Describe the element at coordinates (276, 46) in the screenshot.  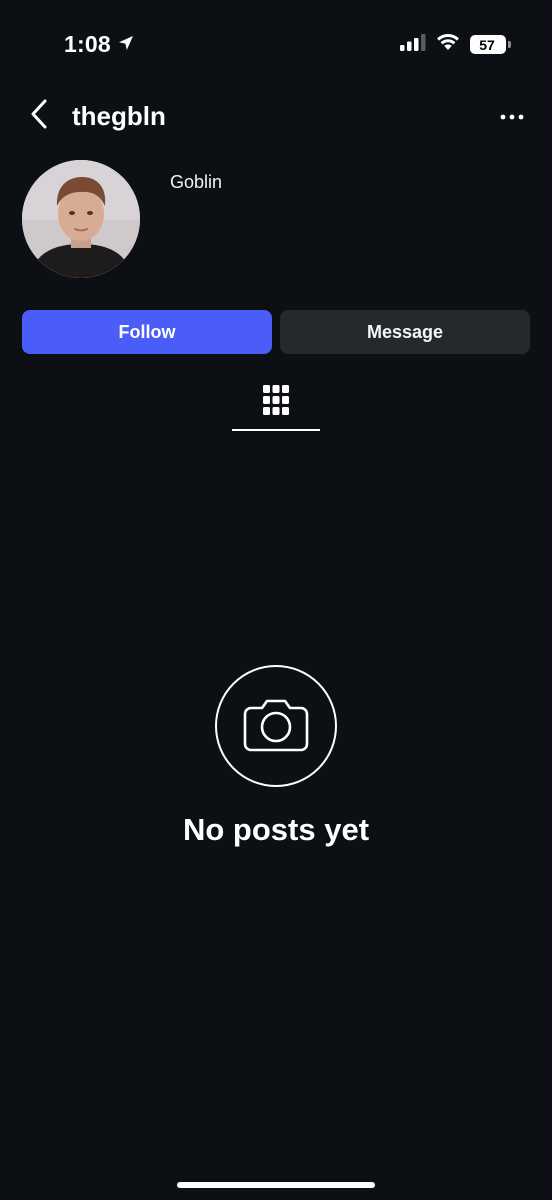
I see `status-bar: 1:08 57` at that location.